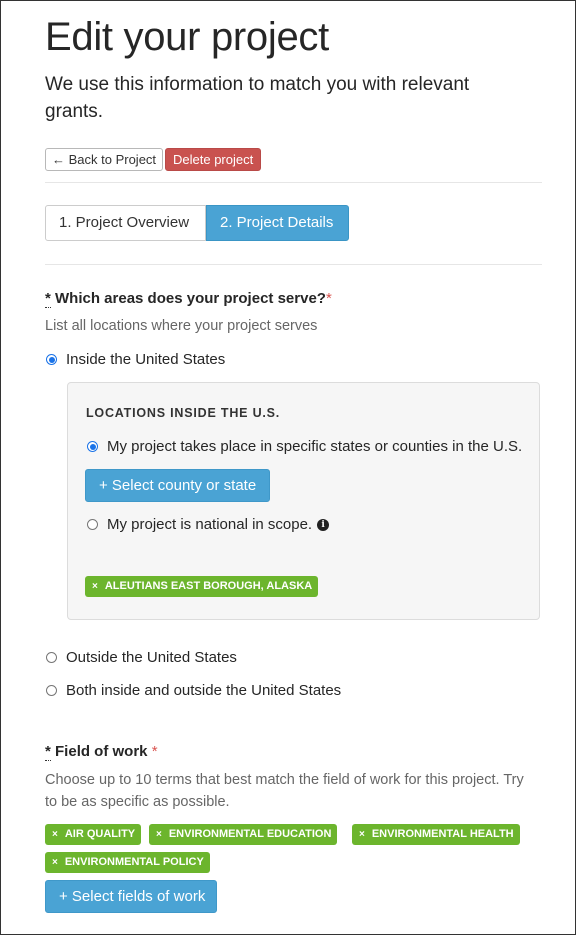 The height and width of the screenshot is (935, 576). I want to click on radio-label: My project is national in scope., so click(210, 524).